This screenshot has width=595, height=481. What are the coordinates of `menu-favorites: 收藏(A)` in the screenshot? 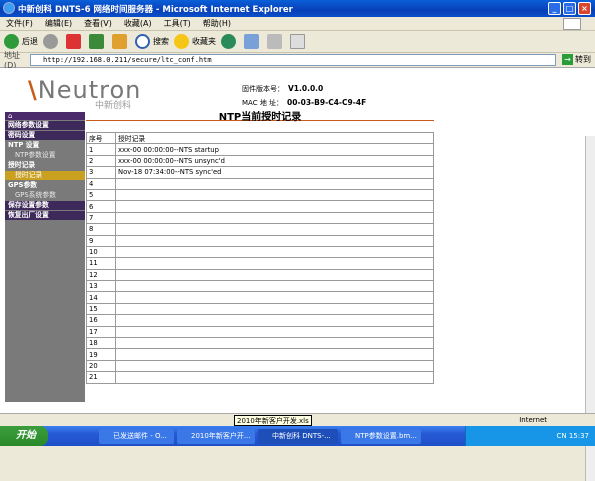 It's located at (138, 23).